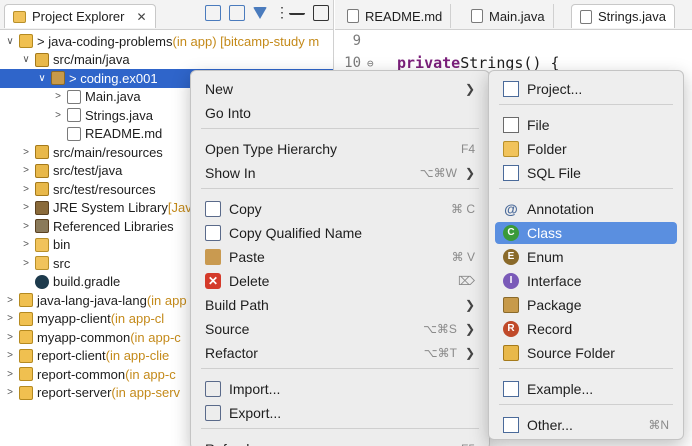  I want to click on editor-tab-label: Strings.java, so click(632, 16).